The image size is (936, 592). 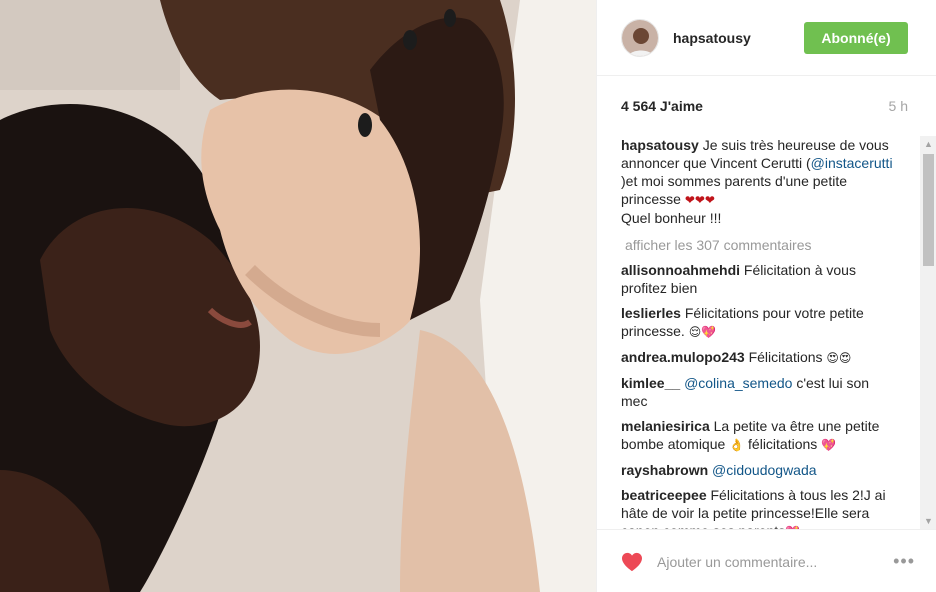 What do you see at coordinates (651, 313) in the screenshot?
I see `comment-username: leslierles` at bounding box center [651, 313].